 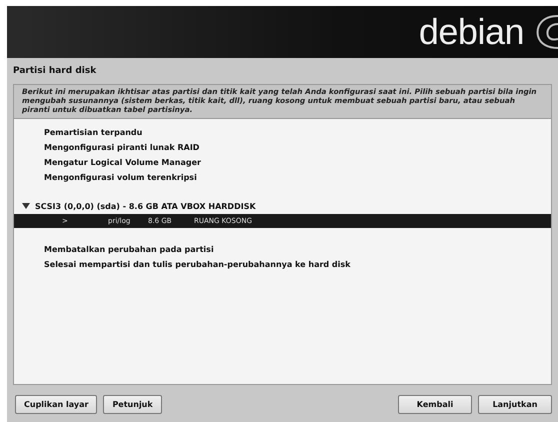 I want to click on menu-item: Membatalkan perubahan pada partisi, so click(x=282, y=249).